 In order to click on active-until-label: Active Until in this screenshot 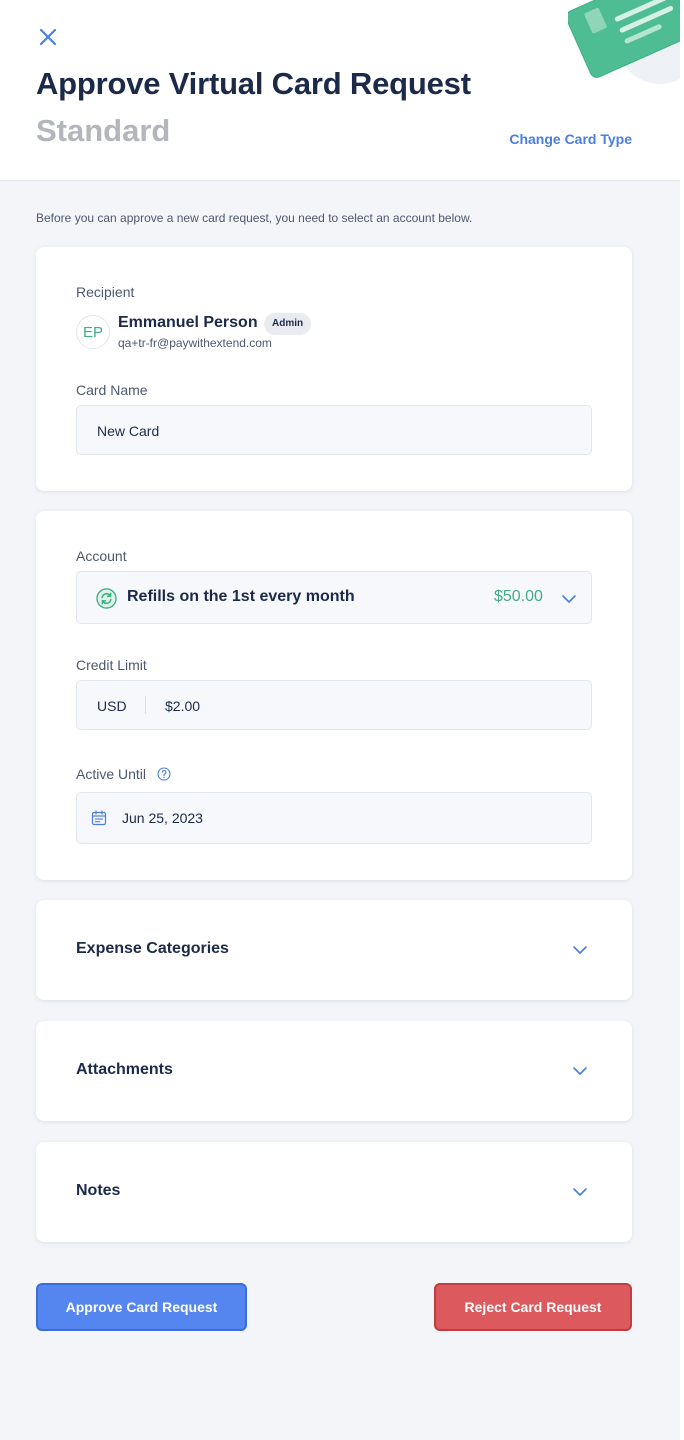, I will do `click(111, 774)`.